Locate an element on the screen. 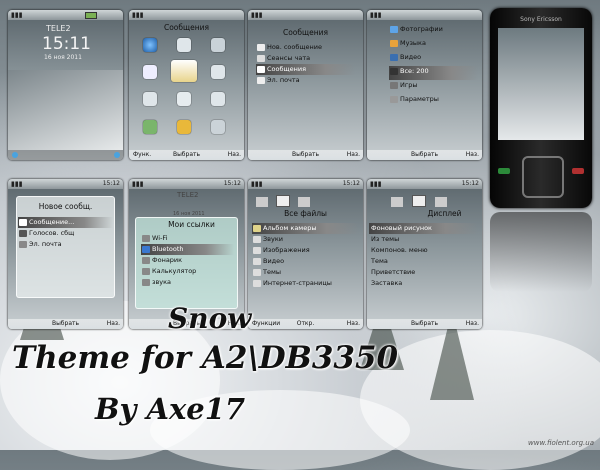 The height and width of the screenshot is (470, 600). list-item: Тема is located at coordinates (423, 261).